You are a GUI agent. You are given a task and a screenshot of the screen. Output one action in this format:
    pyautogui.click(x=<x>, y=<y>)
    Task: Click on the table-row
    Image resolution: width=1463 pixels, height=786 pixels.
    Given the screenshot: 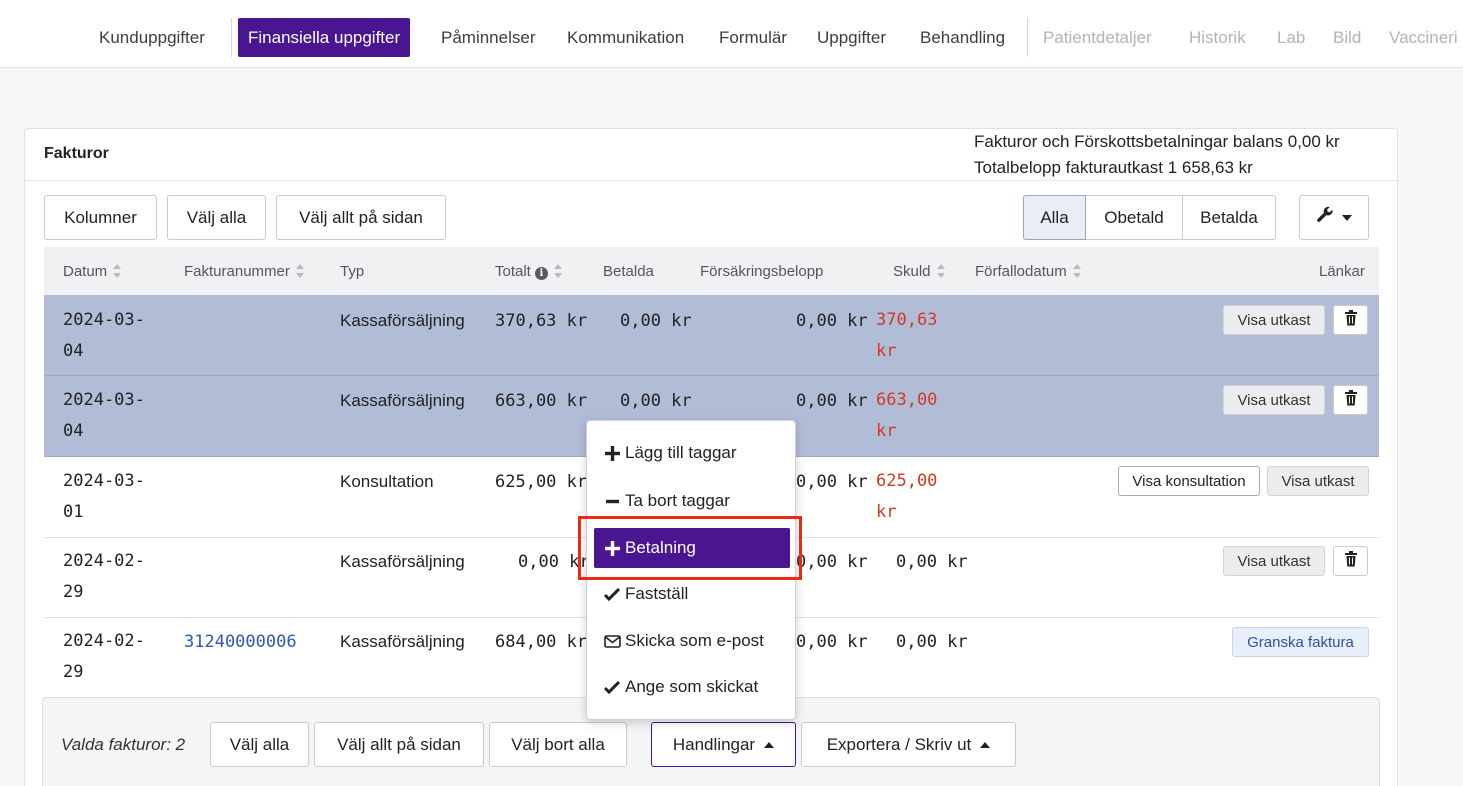 What is the action you would take?
    pyautogui.click(x=711, y=335)
    